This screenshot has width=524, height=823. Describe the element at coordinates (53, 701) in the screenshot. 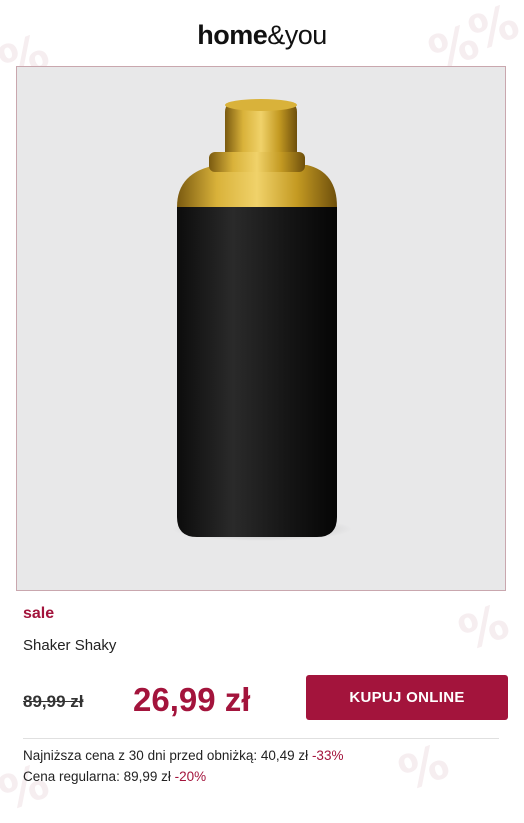

I see `old-price: 89,99 zł` at that location.